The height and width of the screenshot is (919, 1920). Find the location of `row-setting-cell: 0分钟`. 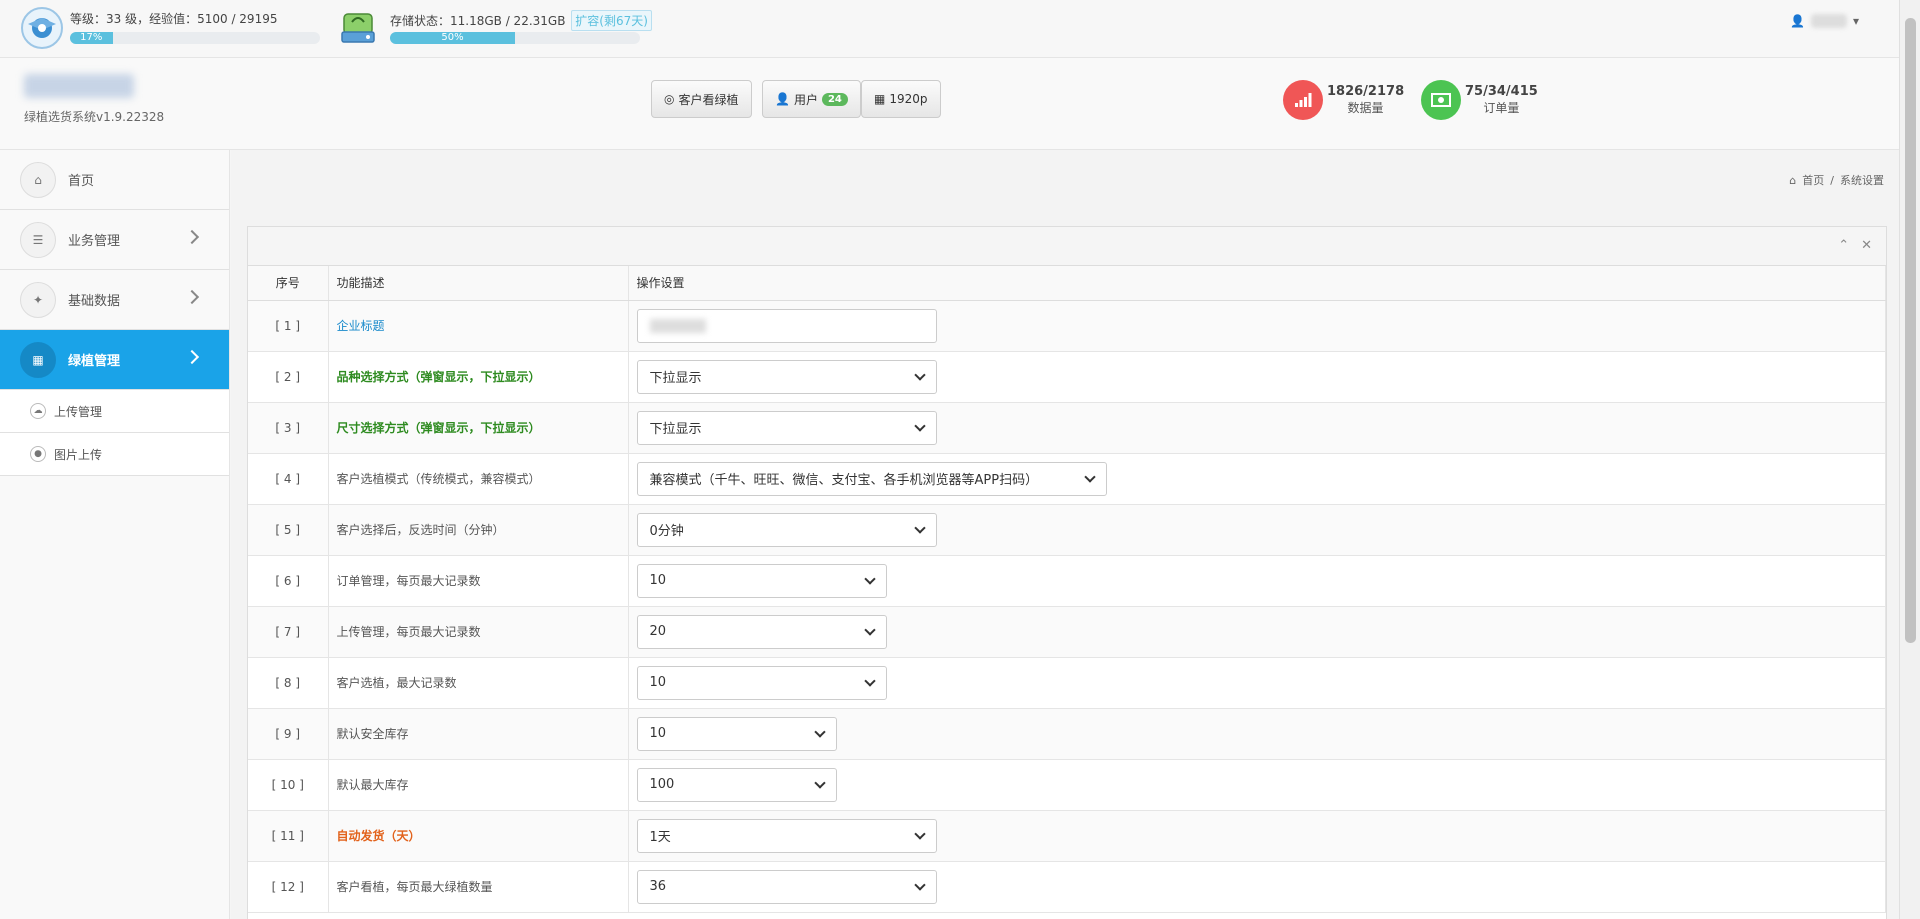

row-setting-cell: 0分钟 is located at coordinates (1257, 530).